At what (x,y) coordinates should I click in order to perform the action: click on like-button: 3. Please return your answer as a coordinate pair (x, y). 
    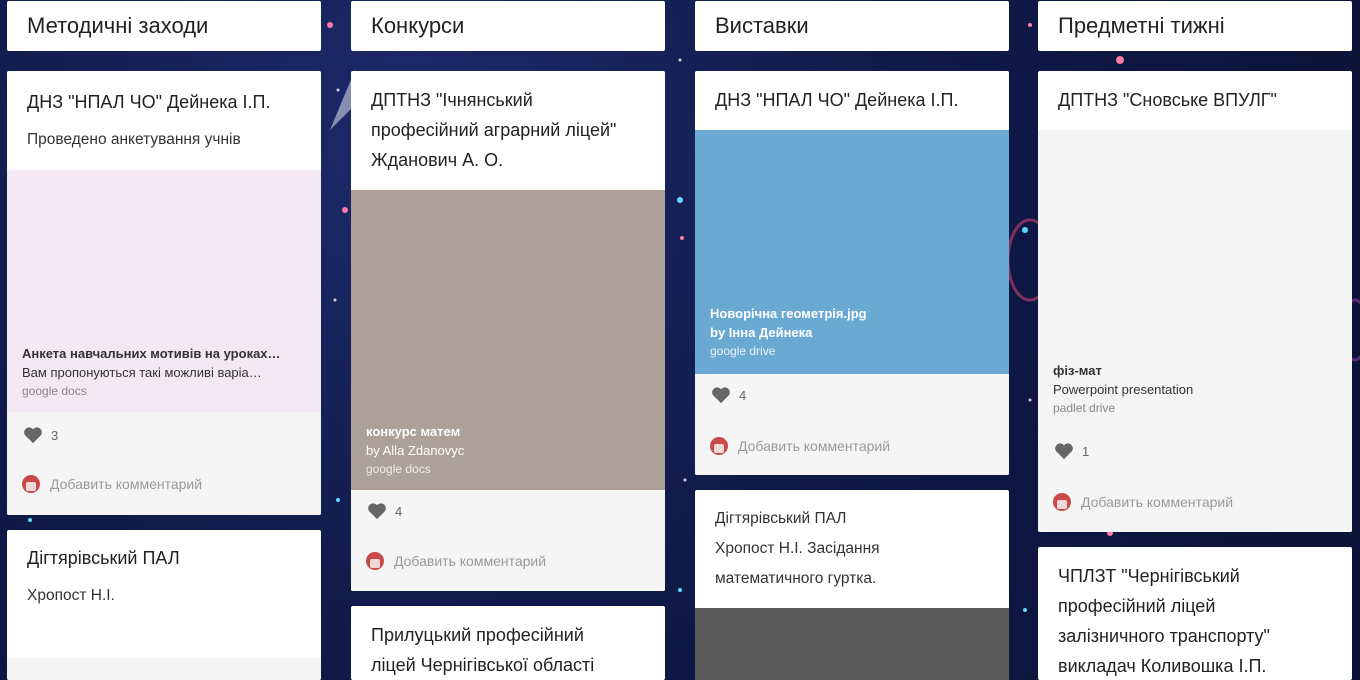
    Looking at the image, I should click on (40, 435).